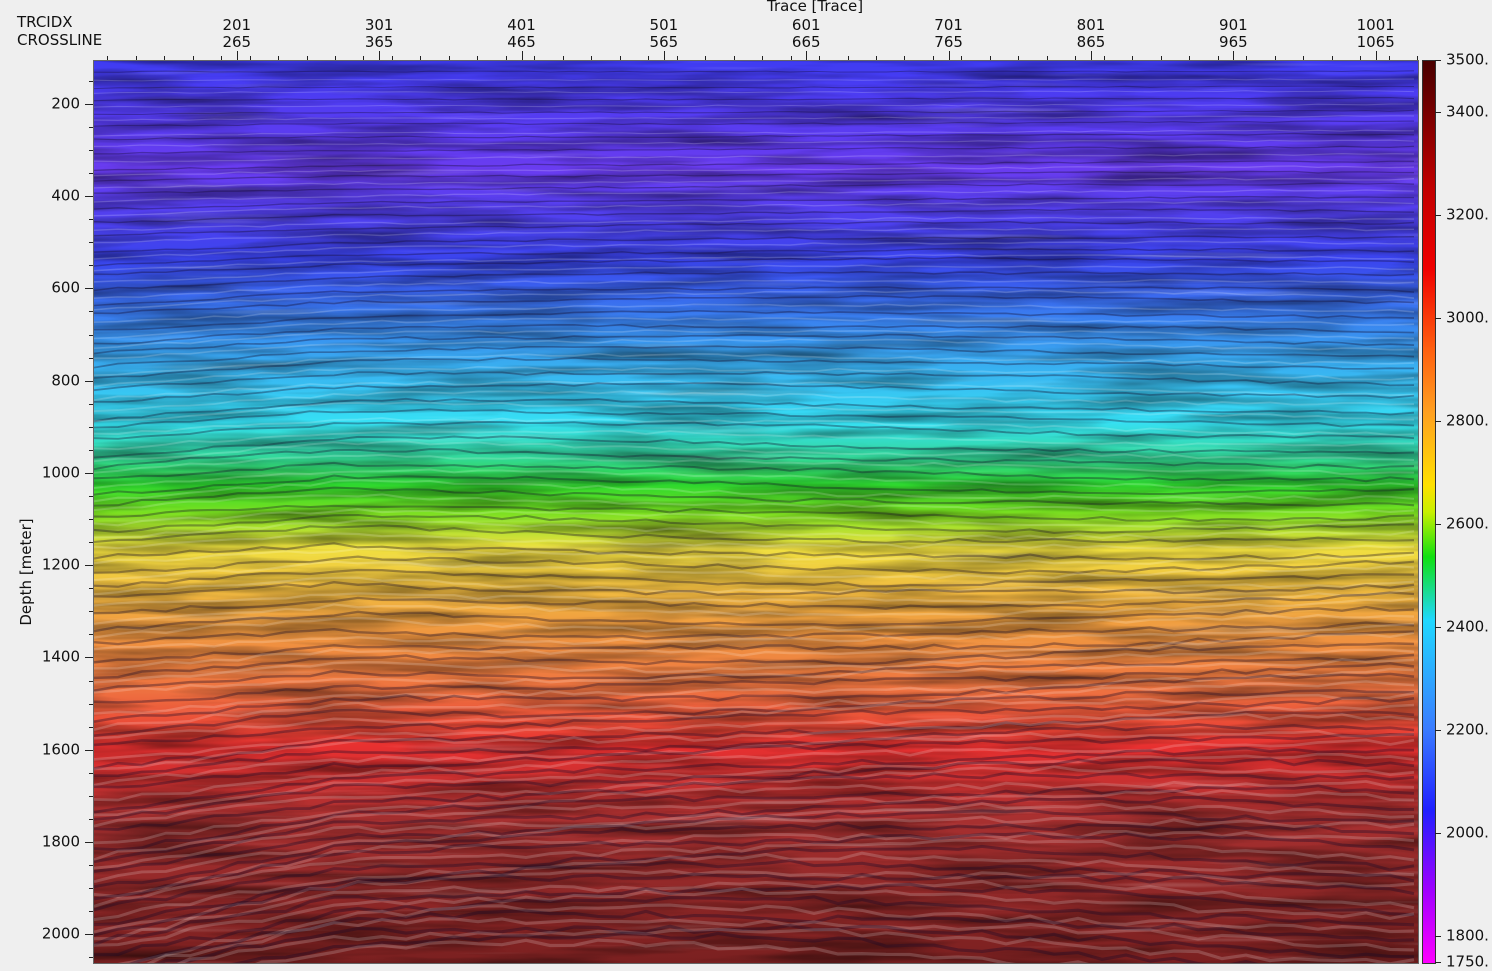  I want to click on depth-tick-label: 400, so click(65, 195).